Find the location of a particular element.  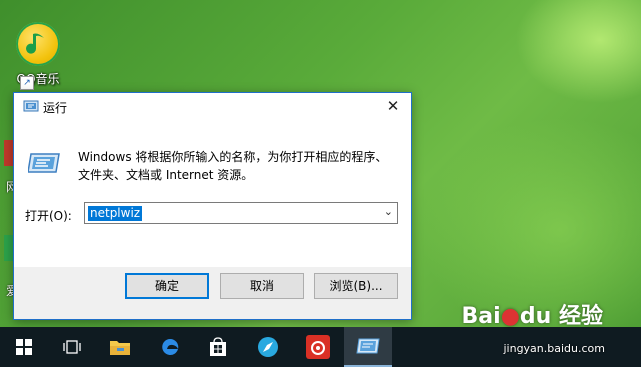

dialog-title: 运行 is located at coordinates (55, 108).